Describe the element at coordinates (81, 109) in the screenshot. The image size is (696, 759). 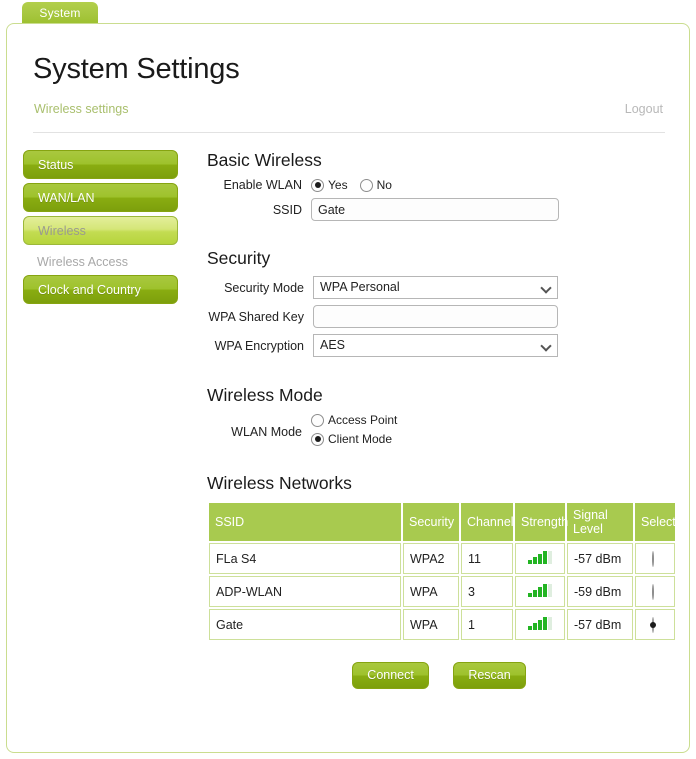
I see `page-subtitle: Wireless settings` at that location.